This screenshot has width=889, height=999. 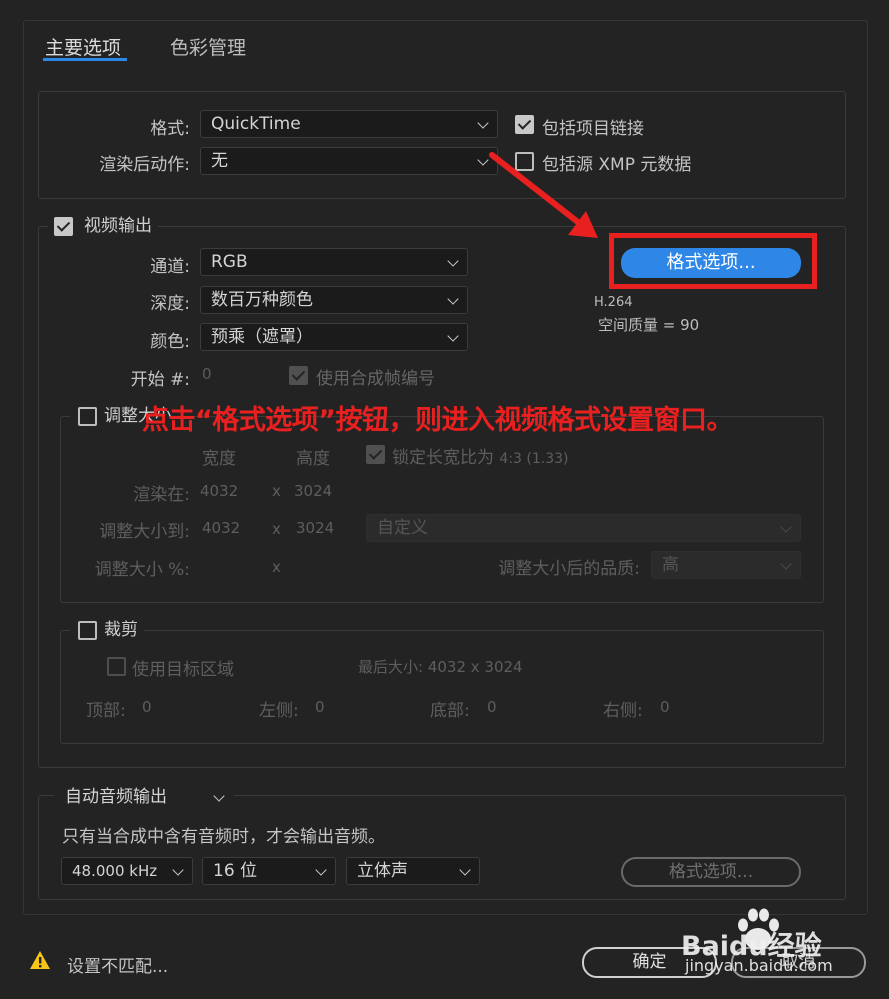 I want to click on audio-rate-value: 48.000 kHz, so click(x=115, y=871).